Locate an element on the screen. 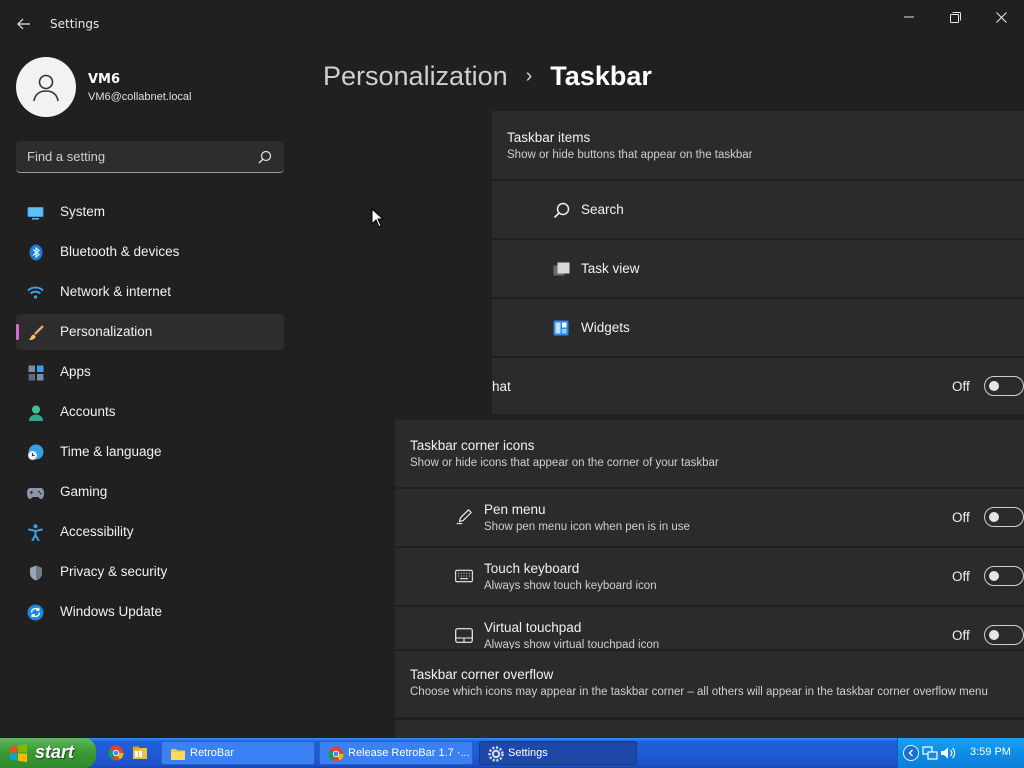 The height and width of the screenshot is (768, 1024). taskbar-item-search-row: Search is located at coordinates (758, 209).